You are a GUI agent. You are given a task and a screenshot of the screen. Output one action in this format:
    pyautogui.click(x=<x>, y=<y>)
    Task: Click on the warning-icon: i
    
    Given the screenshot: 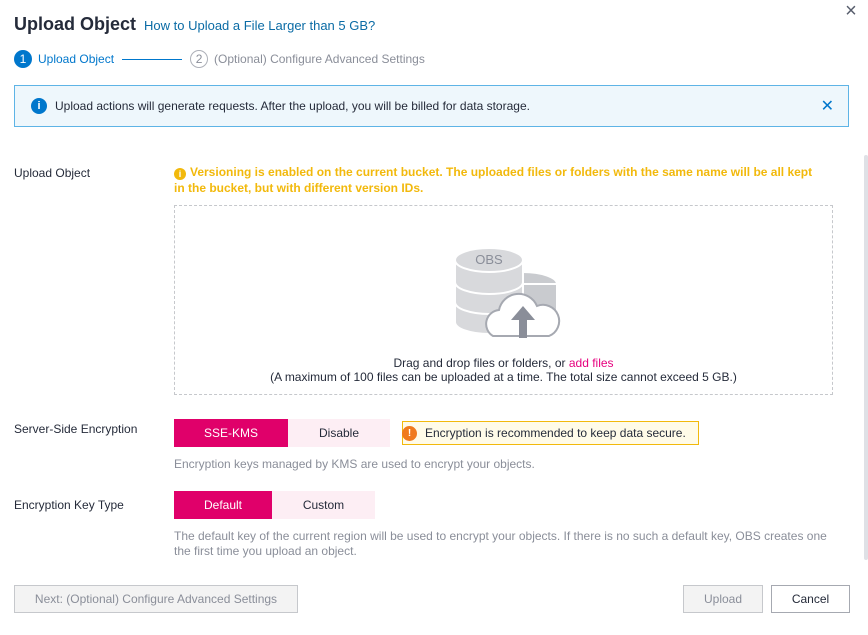 What is the action you would take?
    pyautogui.click(x=180, y=174)
    